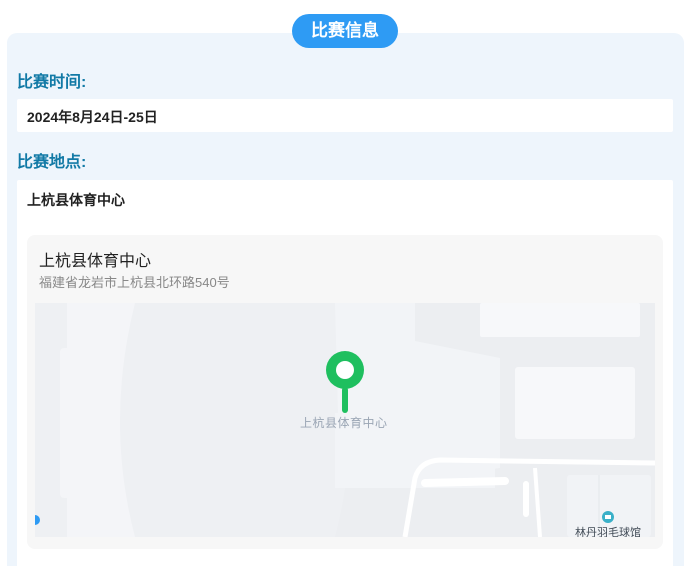 The width and height of the screenshot is (690, 566). I want to click on section-title-pill: 比赛信息, so click(345, 31).